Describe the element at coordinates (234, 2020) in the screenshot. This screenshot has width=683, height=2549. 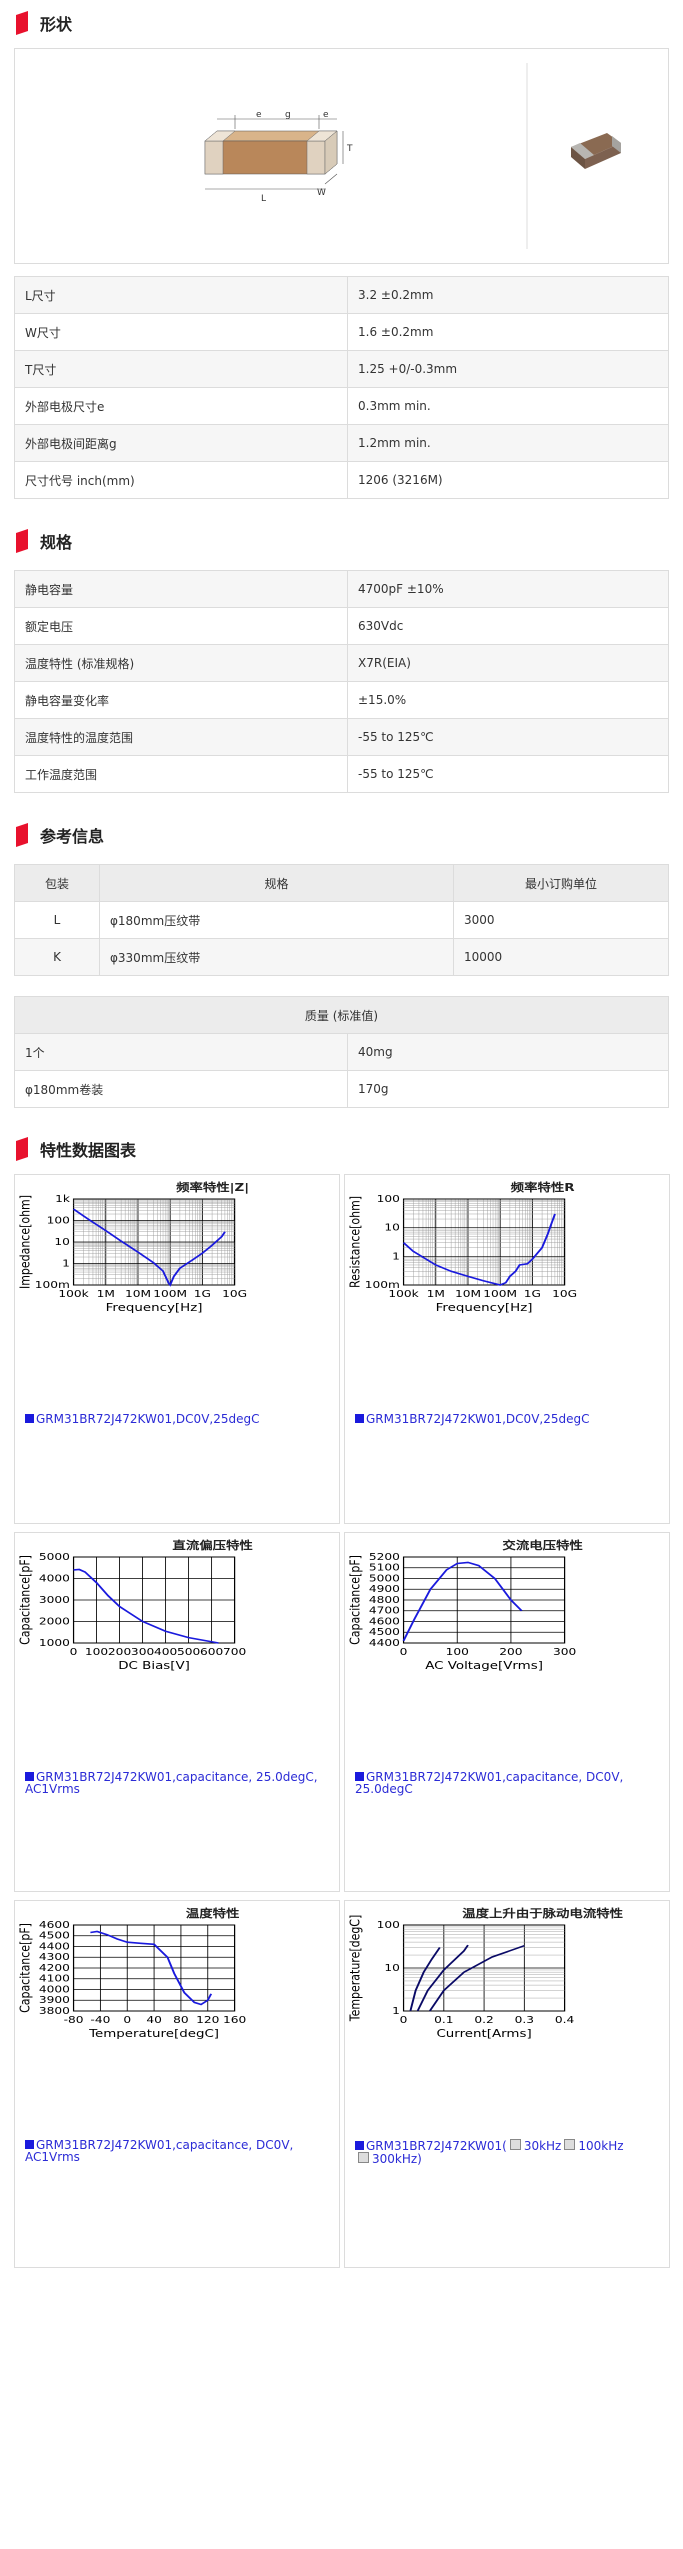
I see `x-tick-label: 160` at that location.